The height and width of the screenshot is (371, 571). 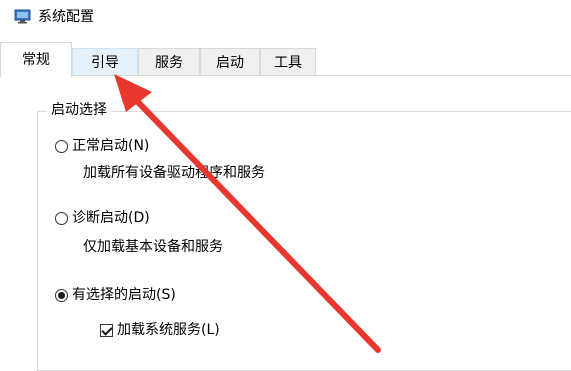 What do you see at coordinates (36, 59) in the screenshot?
I see `tab-general: 常规` at bounding box center [36, 59].